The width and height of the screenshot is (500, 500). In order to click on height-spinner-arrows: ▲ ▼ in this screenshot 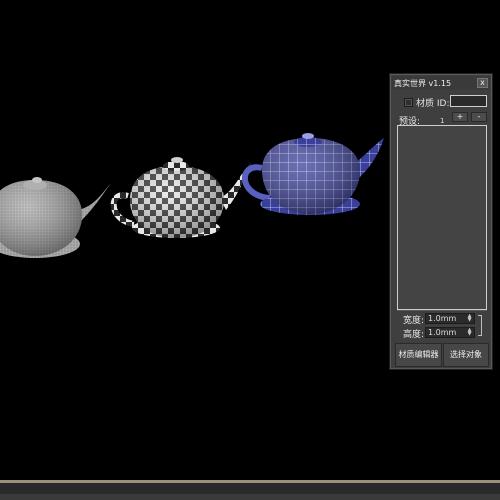, I will do `click(469, 332)`.